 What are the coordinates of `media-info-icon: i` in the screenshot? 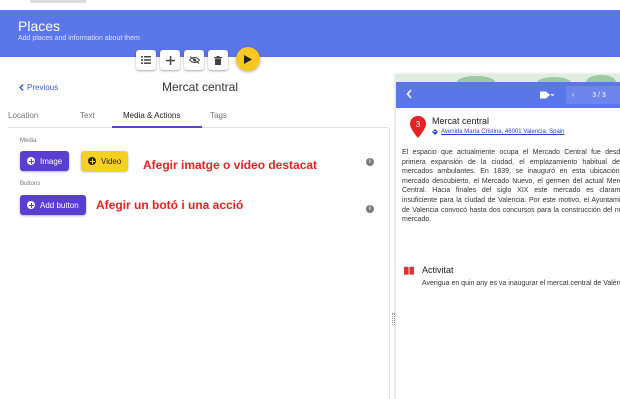 It's located at (370, 162).